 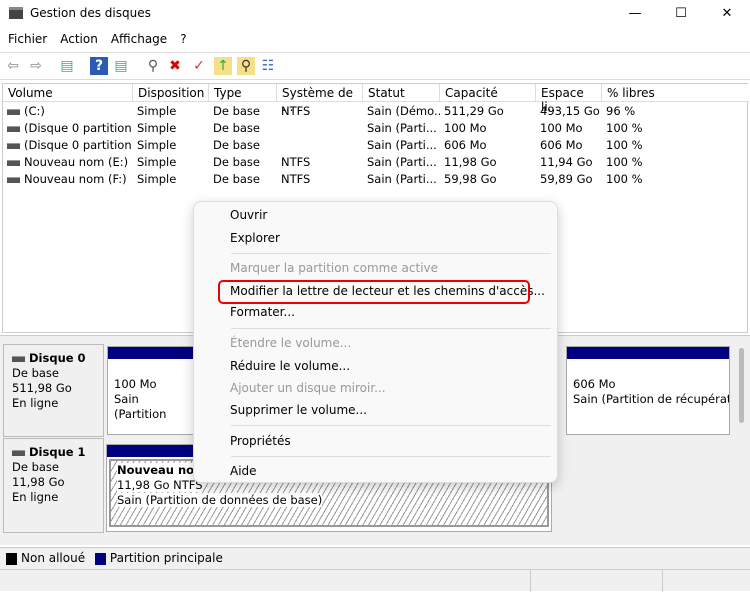 I want to click on cell-text: 606 Mo, so click(x=561, y=145).